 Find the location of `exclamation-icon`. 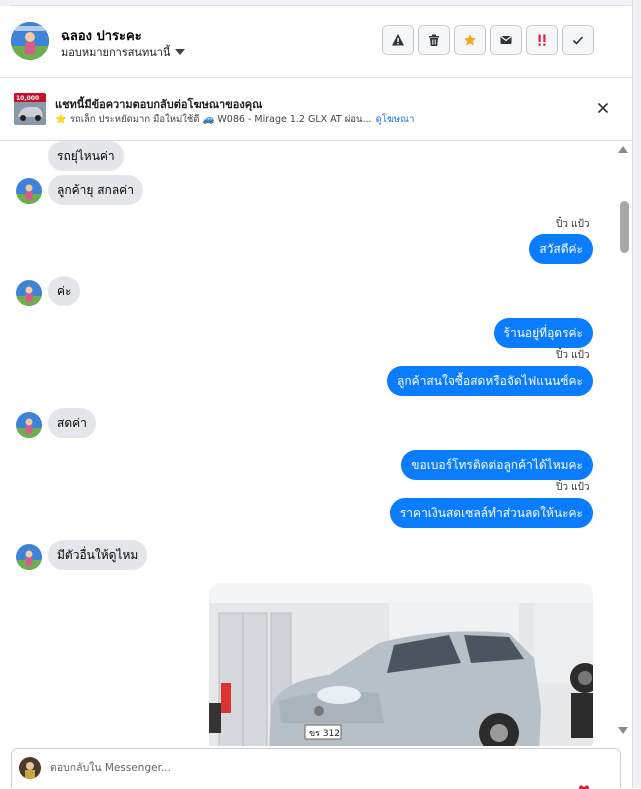

exclamation-icon is located at coordinates (542, 40).